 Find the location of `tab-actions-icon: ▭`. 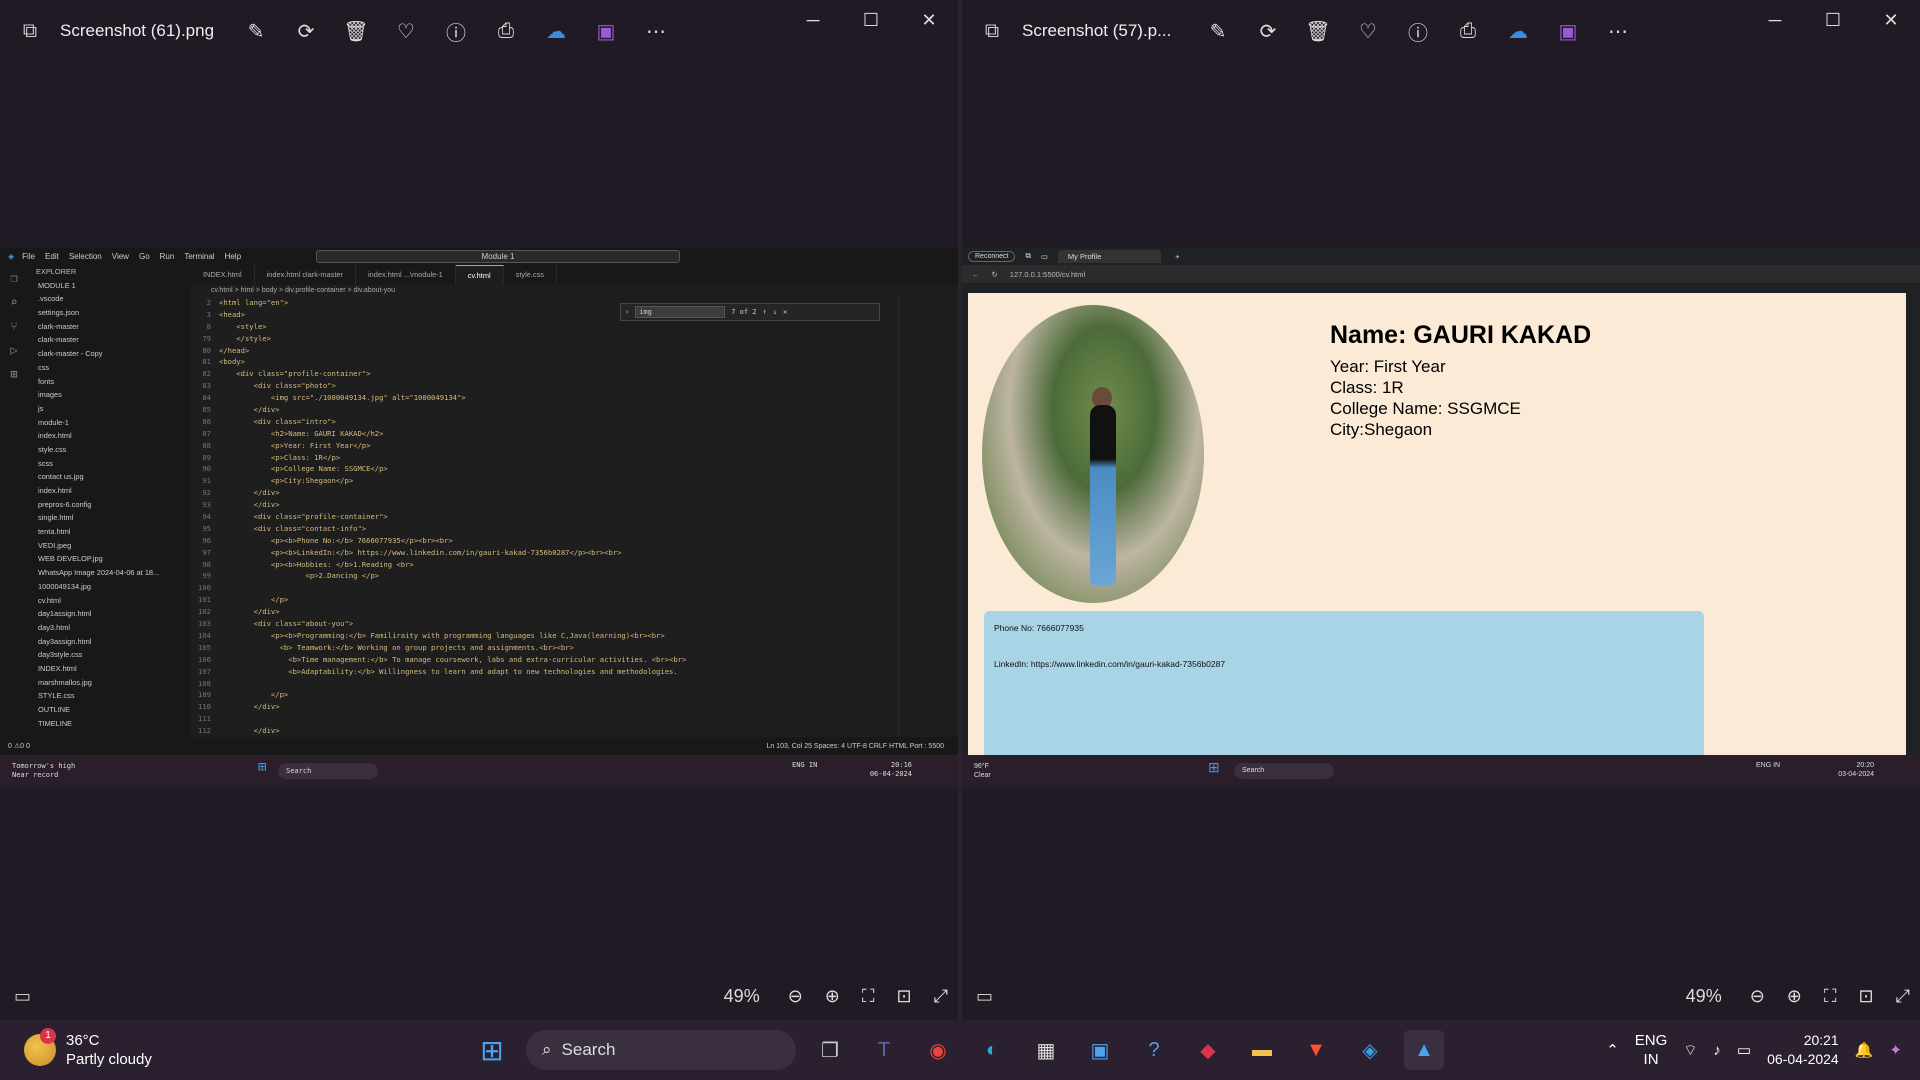

tab-actions-icon: ▭ is located at coordinates (1044, 256).